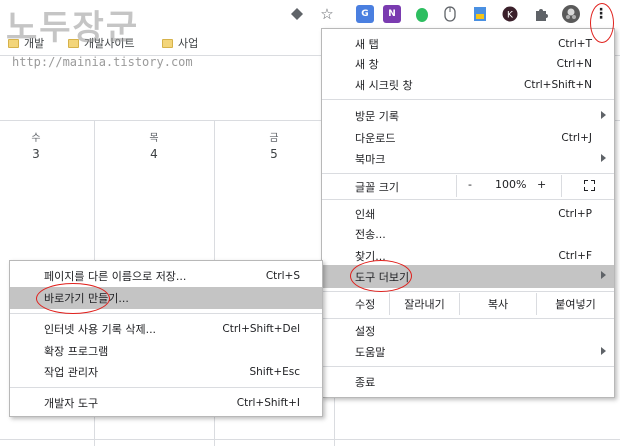 The height and width of the screenshot is (446, 620). I want to click on day-date: 4, so click(154, 154).